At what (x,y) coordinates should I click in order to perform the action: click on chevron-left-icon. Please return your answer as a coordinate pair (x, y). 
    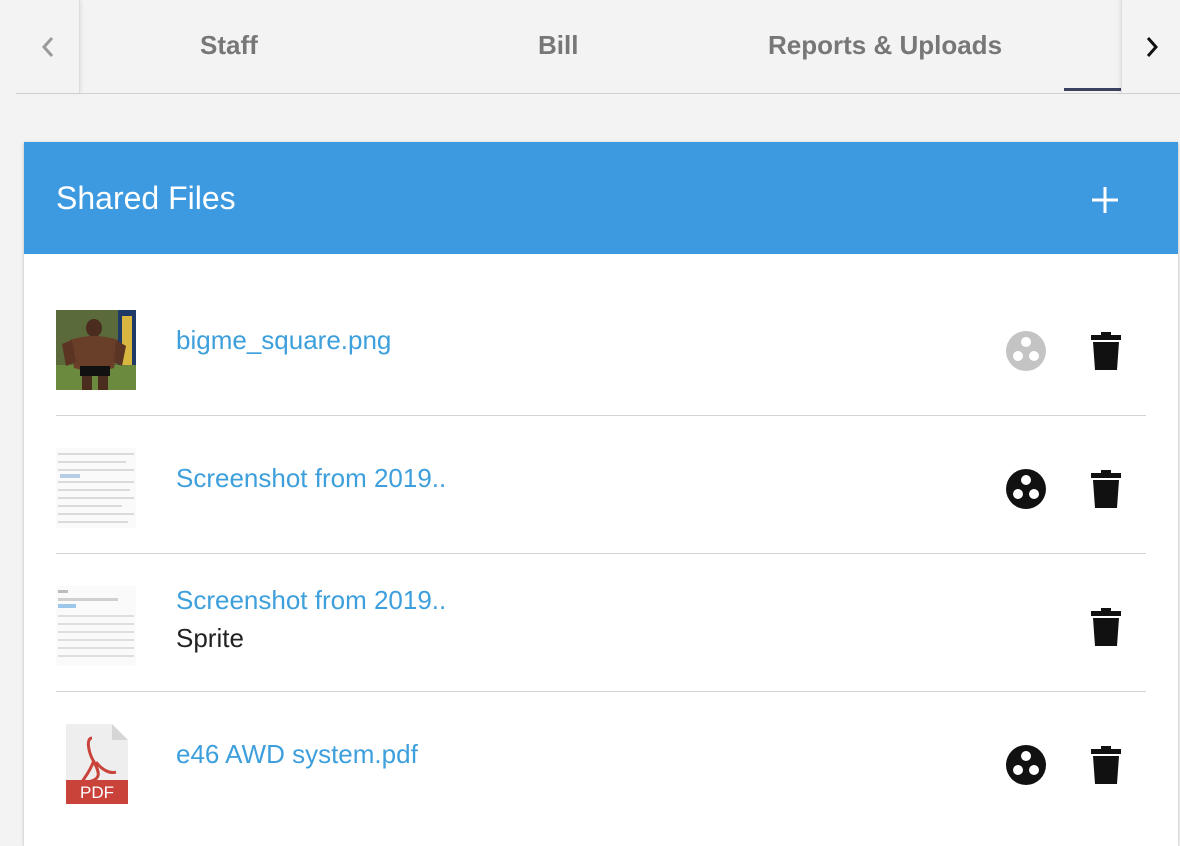
    Looking at the image, I should click on (47, 46).